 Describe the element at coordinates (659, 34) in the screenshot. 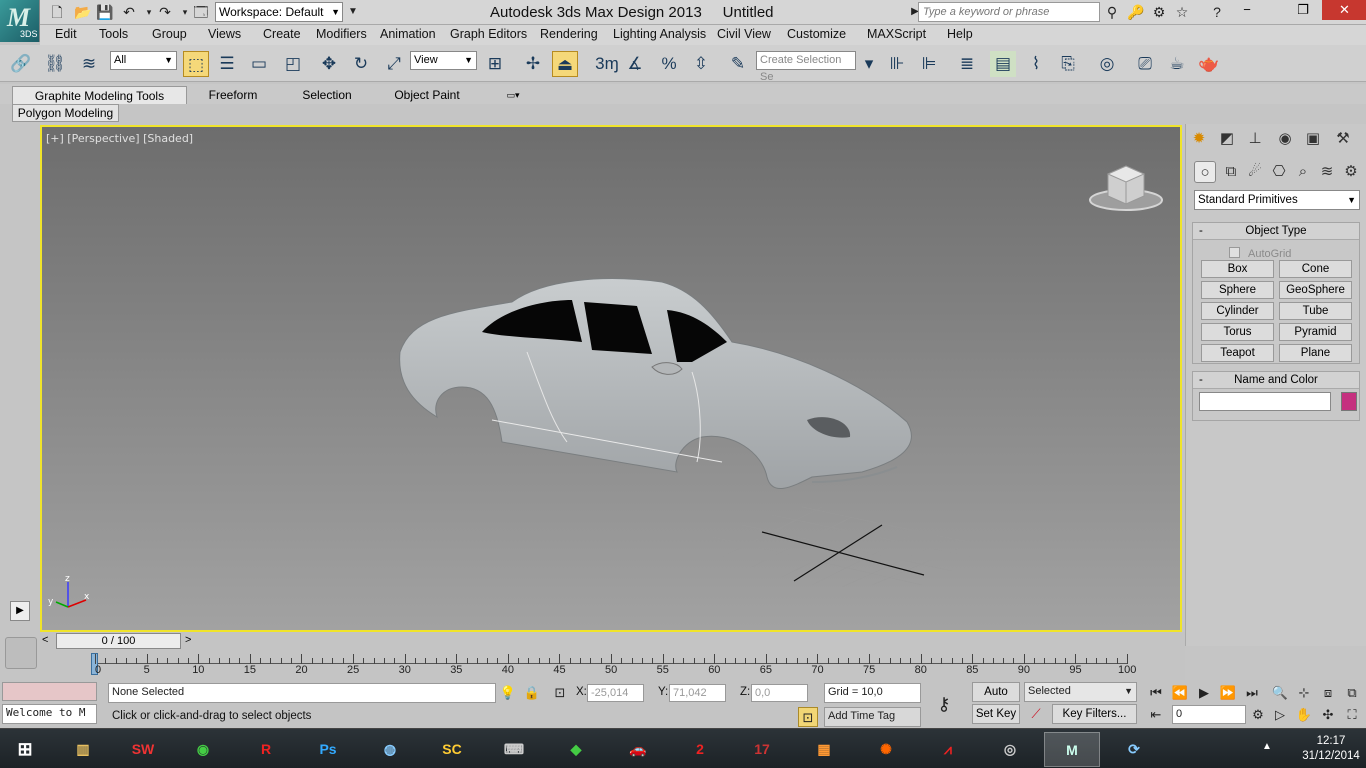

I see `menu-lighting-analysis: Lighting Analysis` at that location.